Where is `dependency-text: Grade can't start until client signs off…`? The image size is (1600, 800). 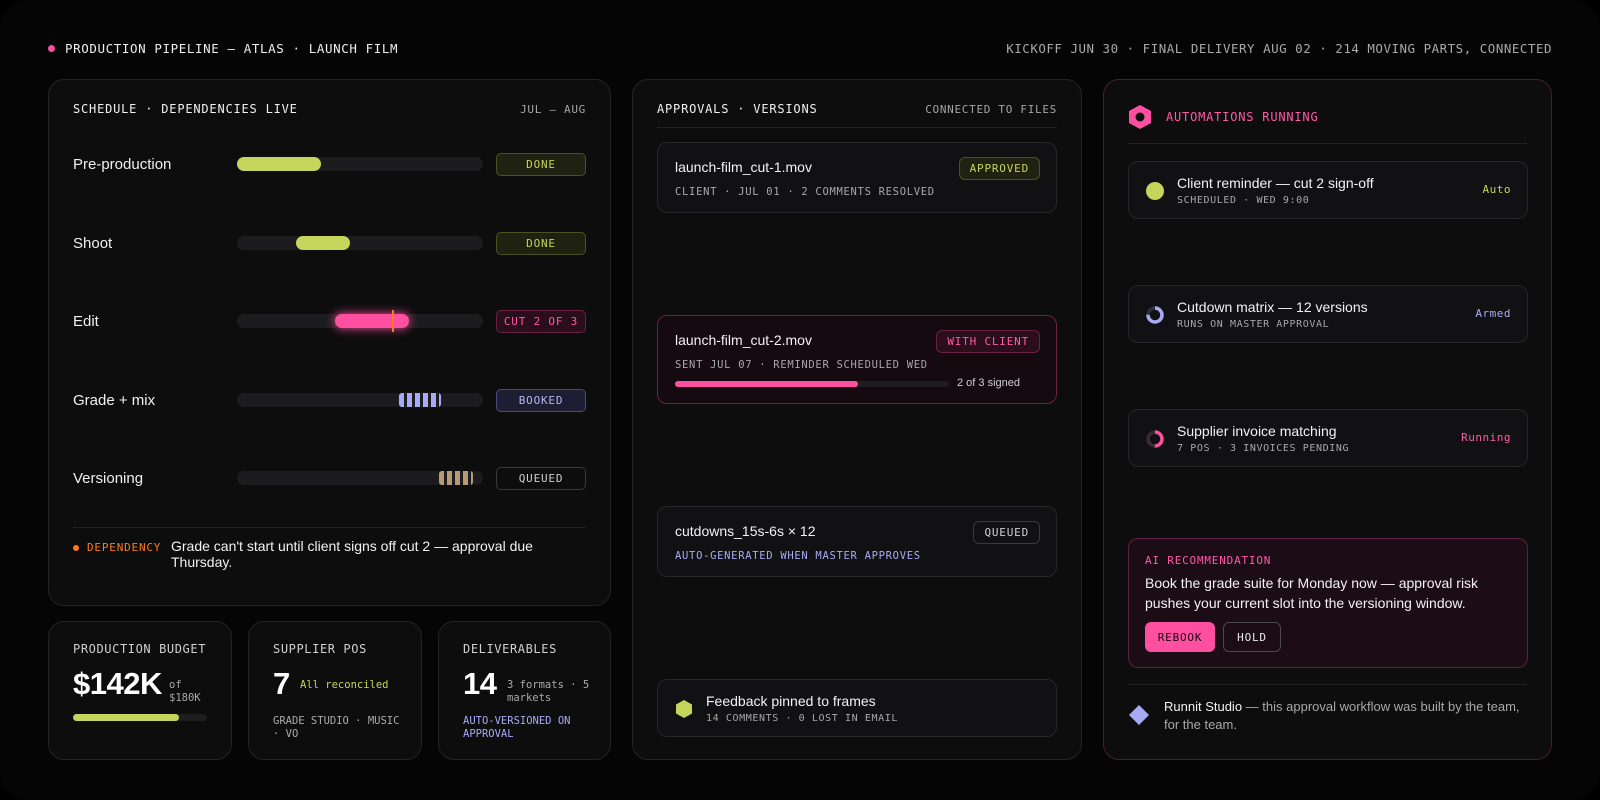 dependency-text: Grade can't start until client signs off… is located at coordinates (352, 554).